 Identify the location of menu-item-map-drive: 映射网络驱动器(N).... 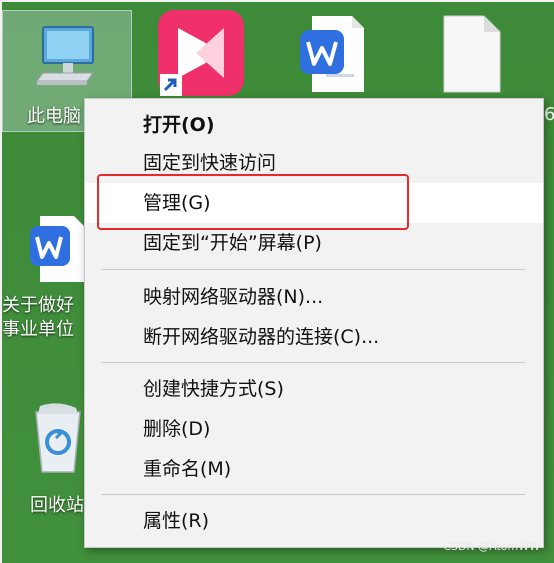
(314, 297).